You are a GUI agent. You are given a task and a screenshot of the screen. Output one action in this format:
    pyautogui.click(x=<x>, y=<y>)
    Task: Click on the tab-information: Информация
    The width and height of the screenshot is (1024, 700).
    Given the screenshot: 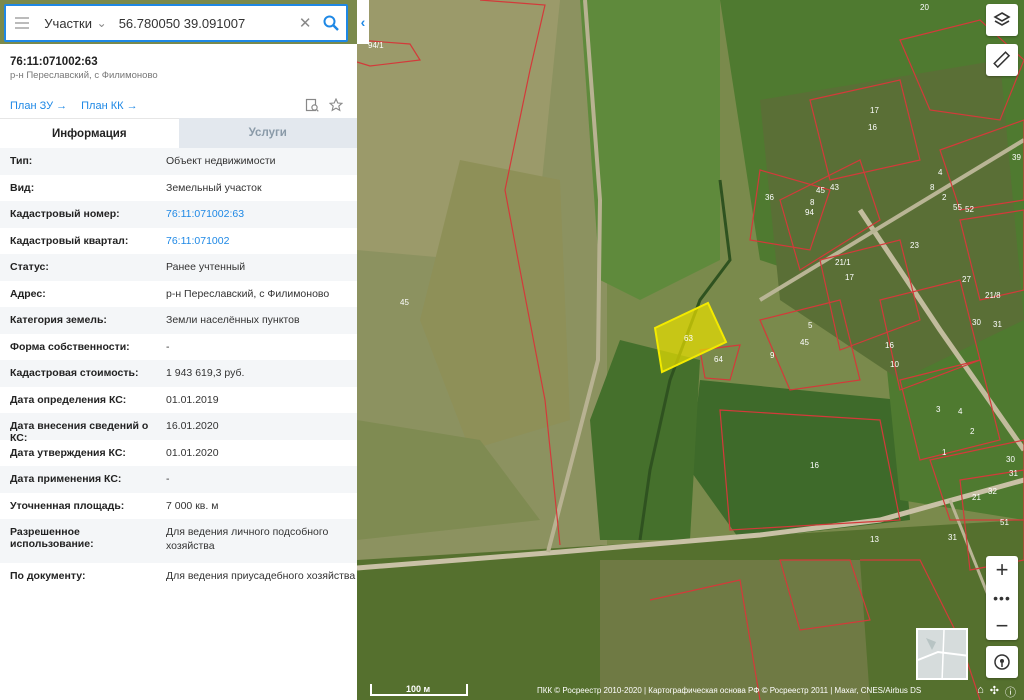 What is the action you would take?
    pyautogui.click(x=89, y=133)
    